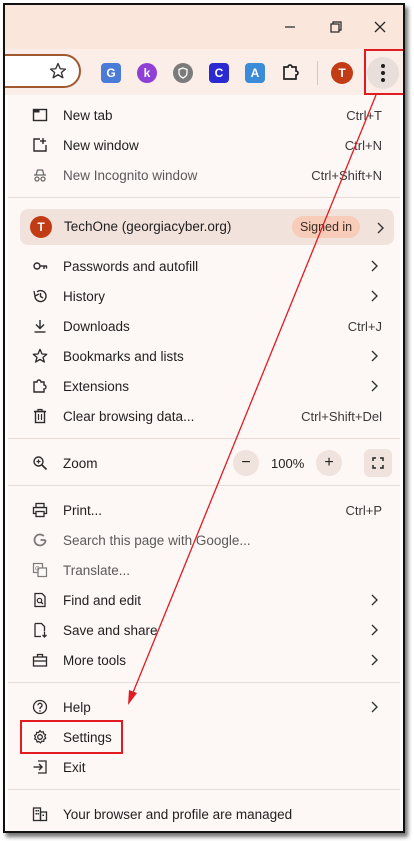 This screenshot has height=841, width=414. Describe the element at coordinates (71, 737) in the screenshot. I see `settings-highlight-box` at that location.